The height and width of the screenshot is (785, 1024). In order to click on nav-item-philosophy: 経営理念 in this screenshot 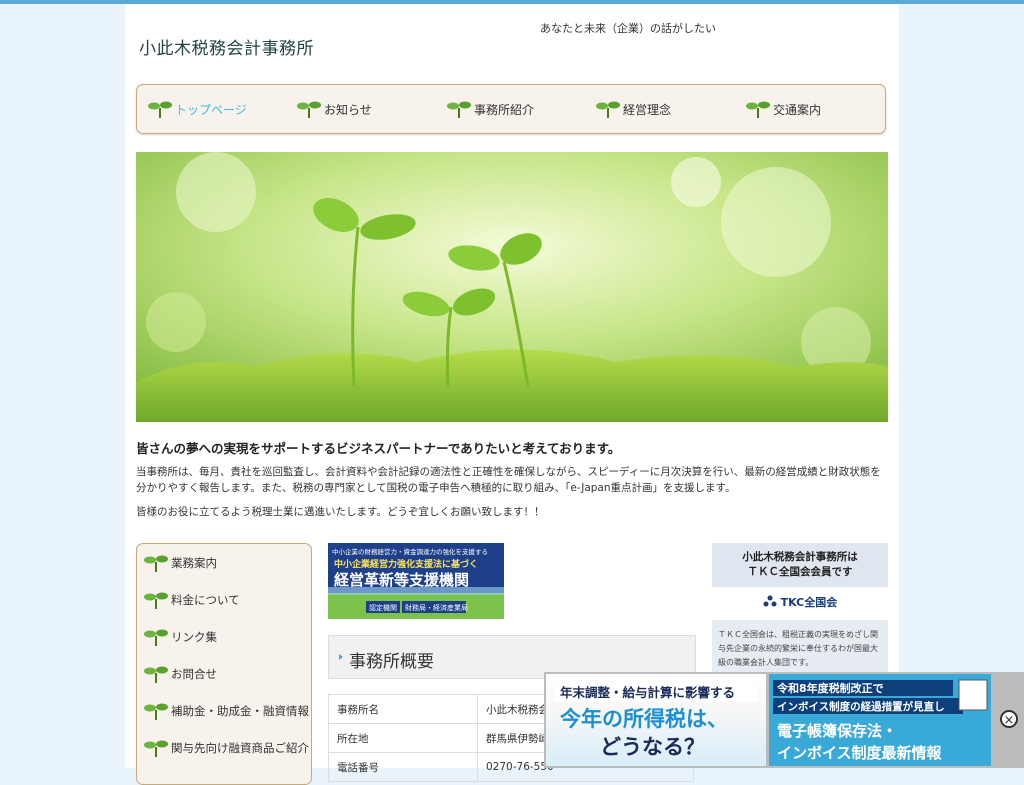, I will do `click(633, 109)`.